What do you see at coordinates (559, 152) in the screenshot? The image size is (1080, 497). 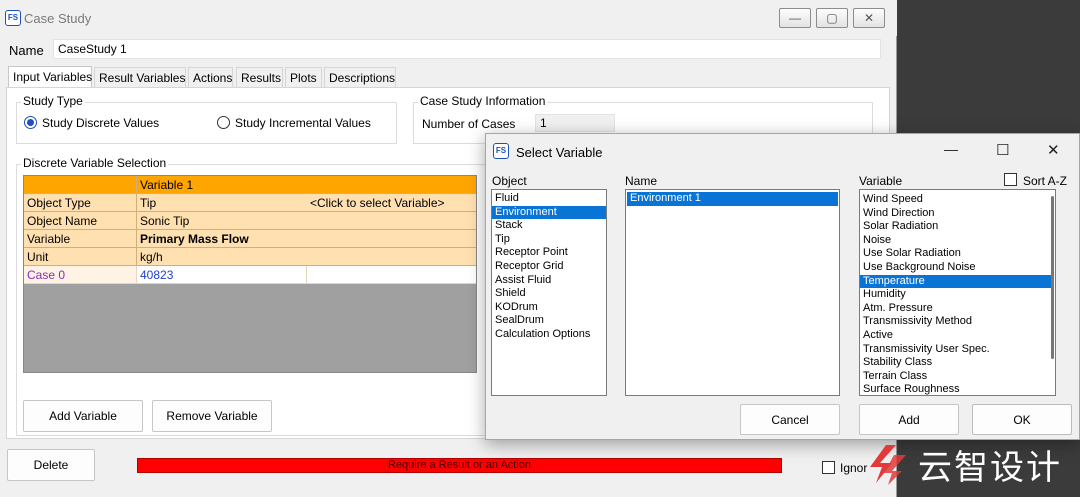 I see `dialog-title: Select Variable` at bounding box center [559, 152].